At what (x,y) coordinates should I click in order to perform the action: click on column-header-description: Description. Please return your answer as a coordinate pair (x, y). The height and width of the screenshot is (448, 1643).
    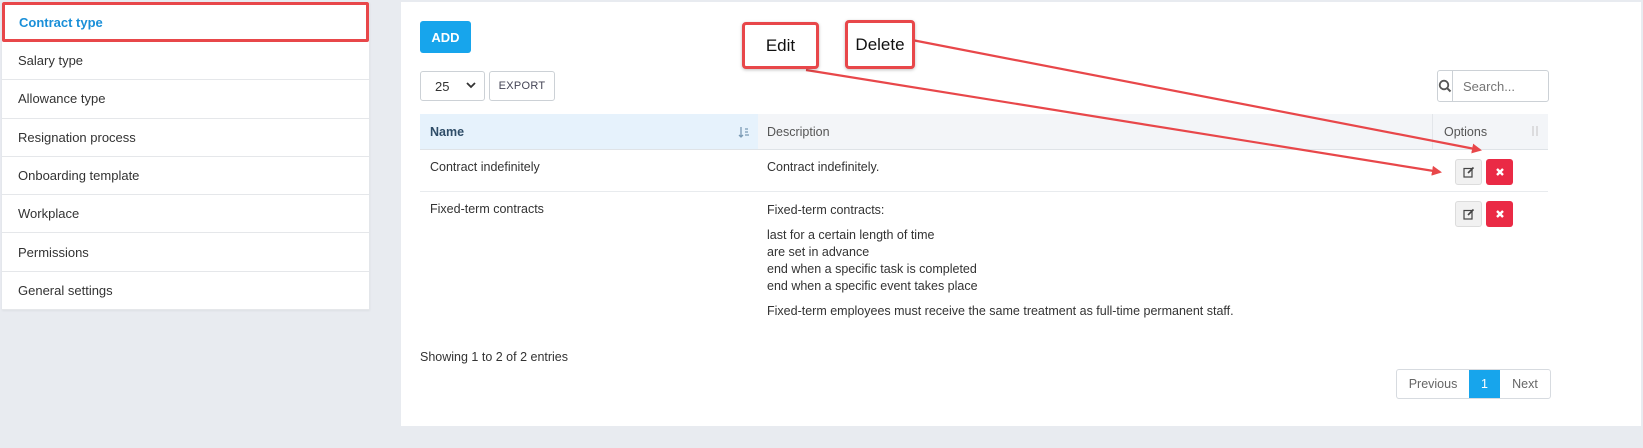
    Looking at the image, I should click on (1095, 131).